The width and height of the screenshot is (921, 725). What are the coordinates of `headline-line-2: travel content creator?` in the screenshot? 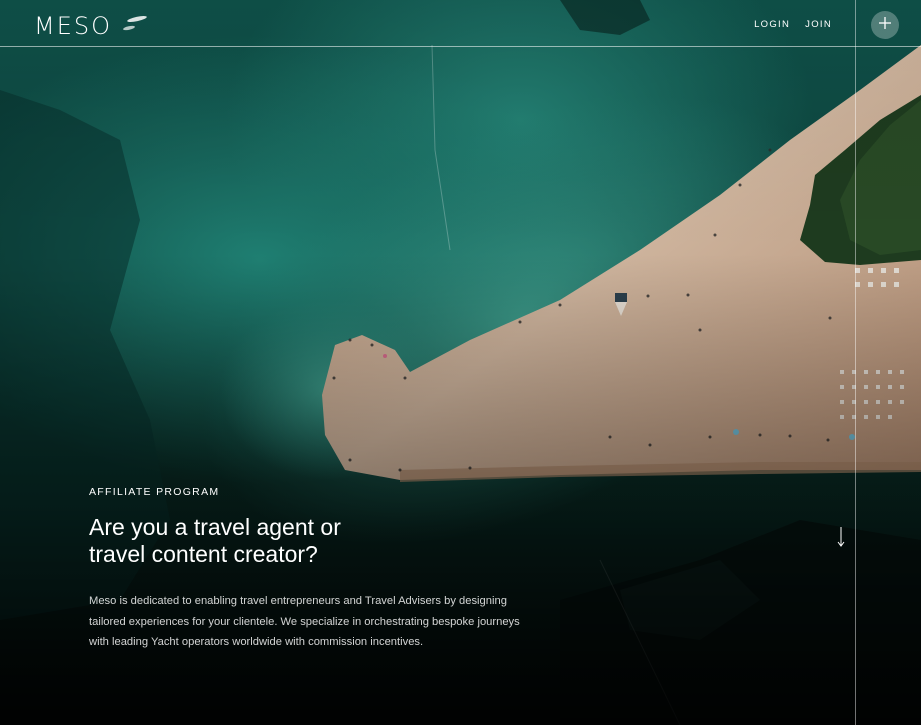 It's located at (203, 554).